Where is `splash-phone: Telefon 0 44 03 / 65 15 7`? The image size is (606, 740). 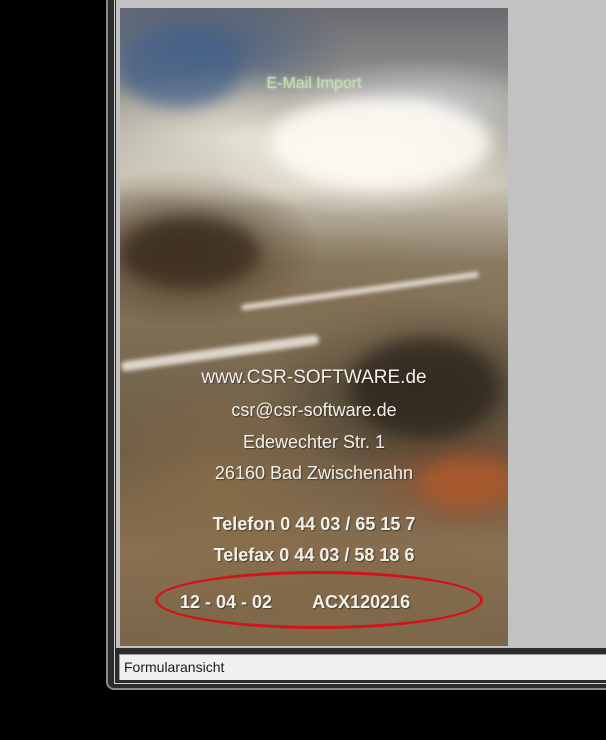
splash-phone: Telefon 0 44 03 / 65 15 7 is located at coordinates (314, 524).